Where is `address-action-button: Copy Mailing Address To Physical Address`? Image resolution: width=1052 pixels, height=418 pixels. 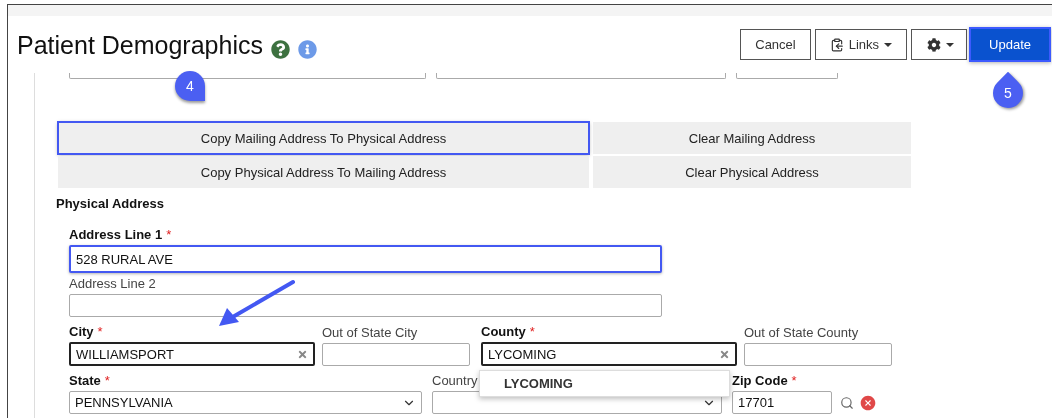 address-action-button: Copy Mailing Address To Physical Address is located at coordinates (323, 138).